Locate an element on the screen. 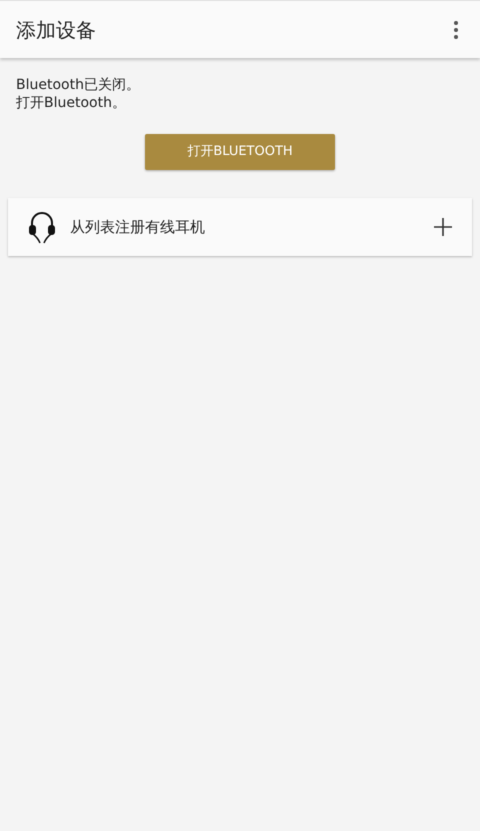 The width and height of the screenshot is (480, 831). status-message: Bluetooth已关闭。 is located at coordinates (78, 85).